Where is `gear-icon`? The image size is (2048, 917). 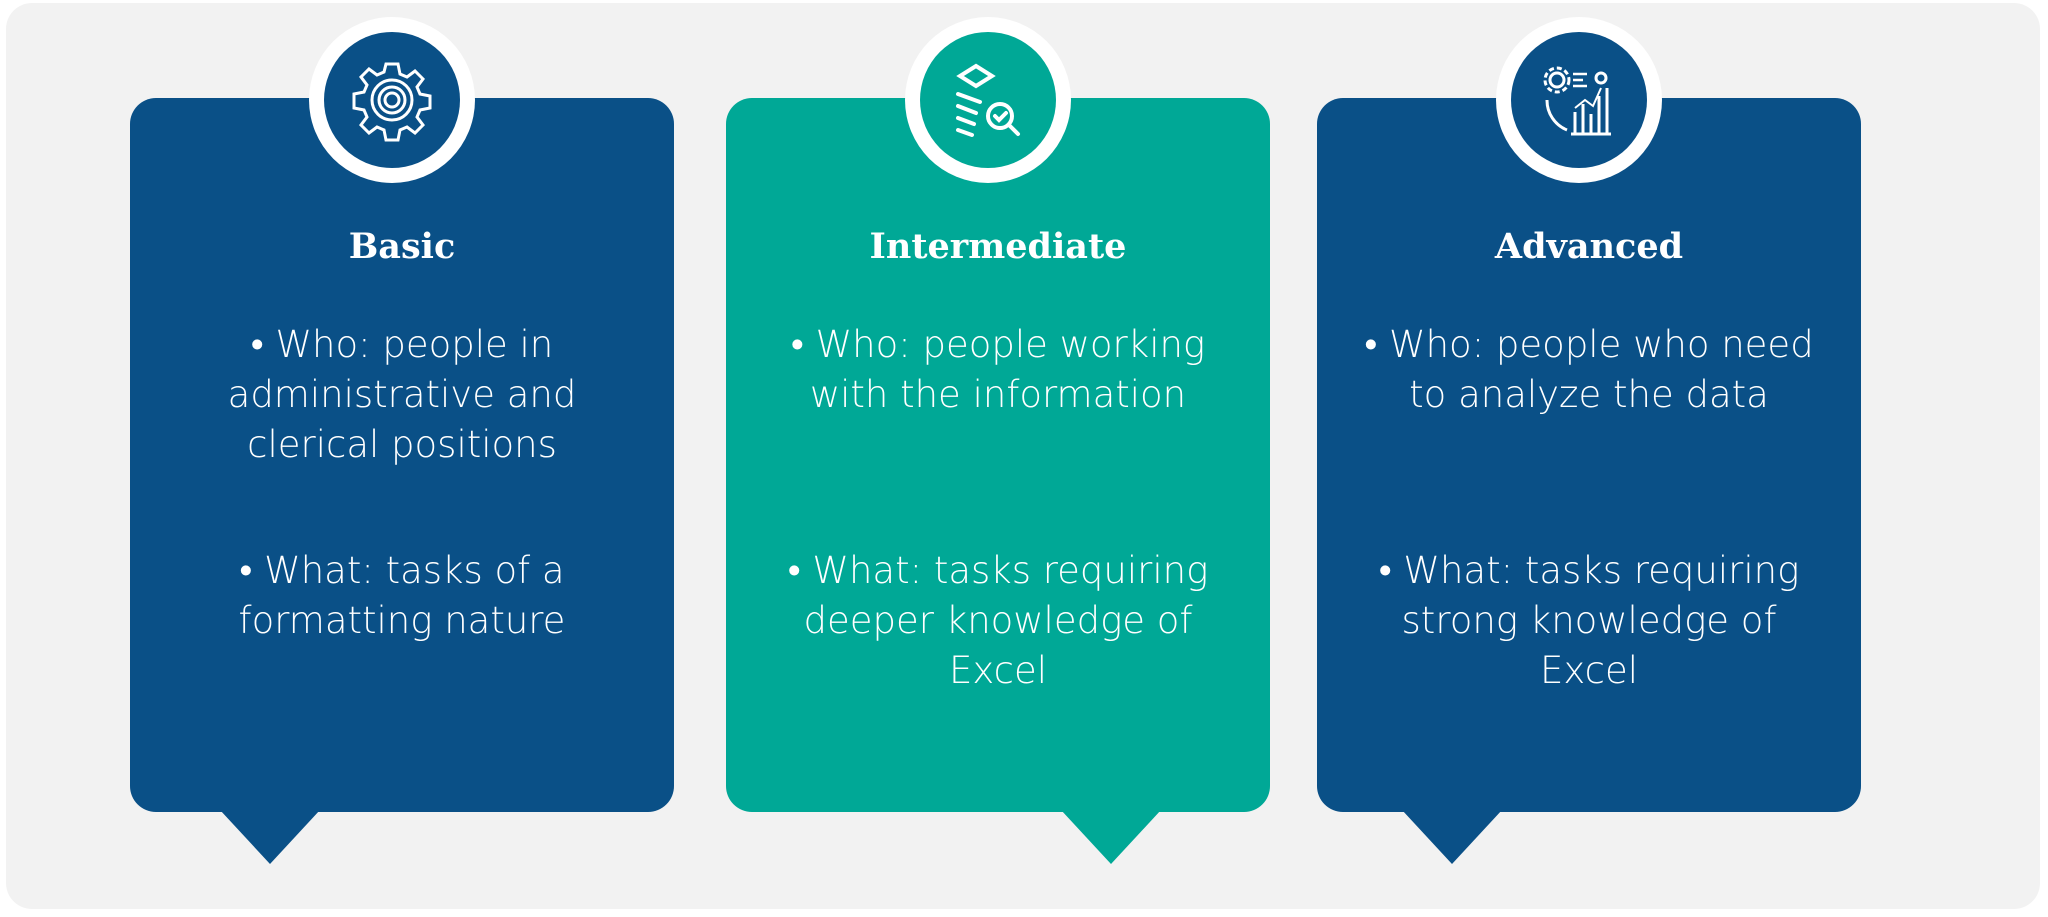 gear-icon is located at coordinates (392, 100).